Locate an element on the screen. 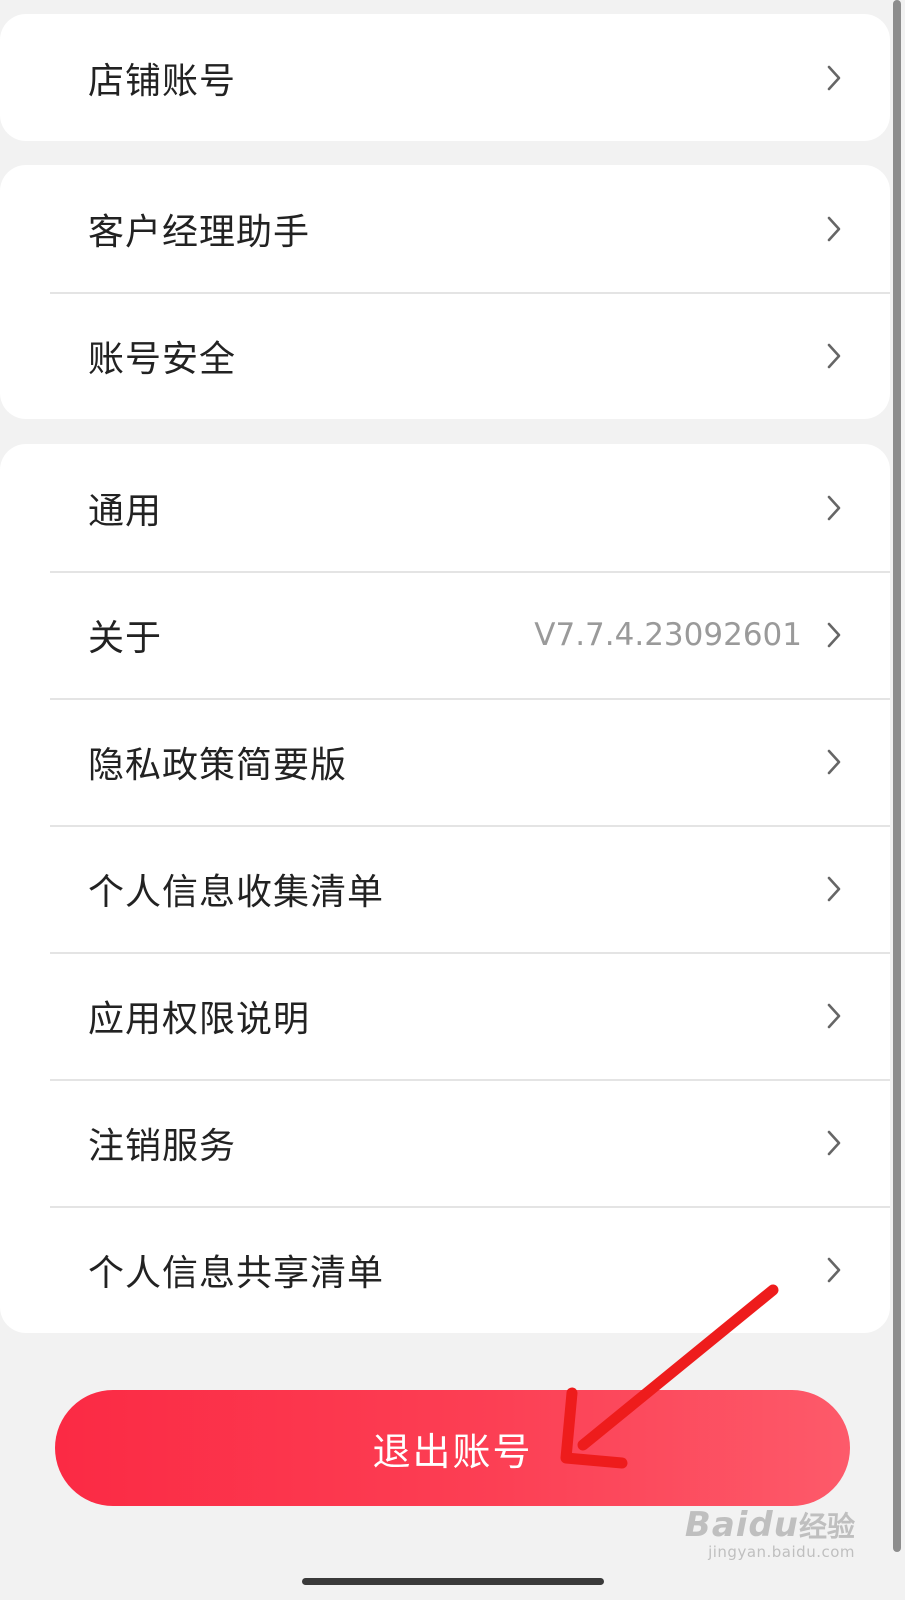 This screenshot has height=1600, width=905. row-label: 客户经理助手 is located at coordinates (199, 232).